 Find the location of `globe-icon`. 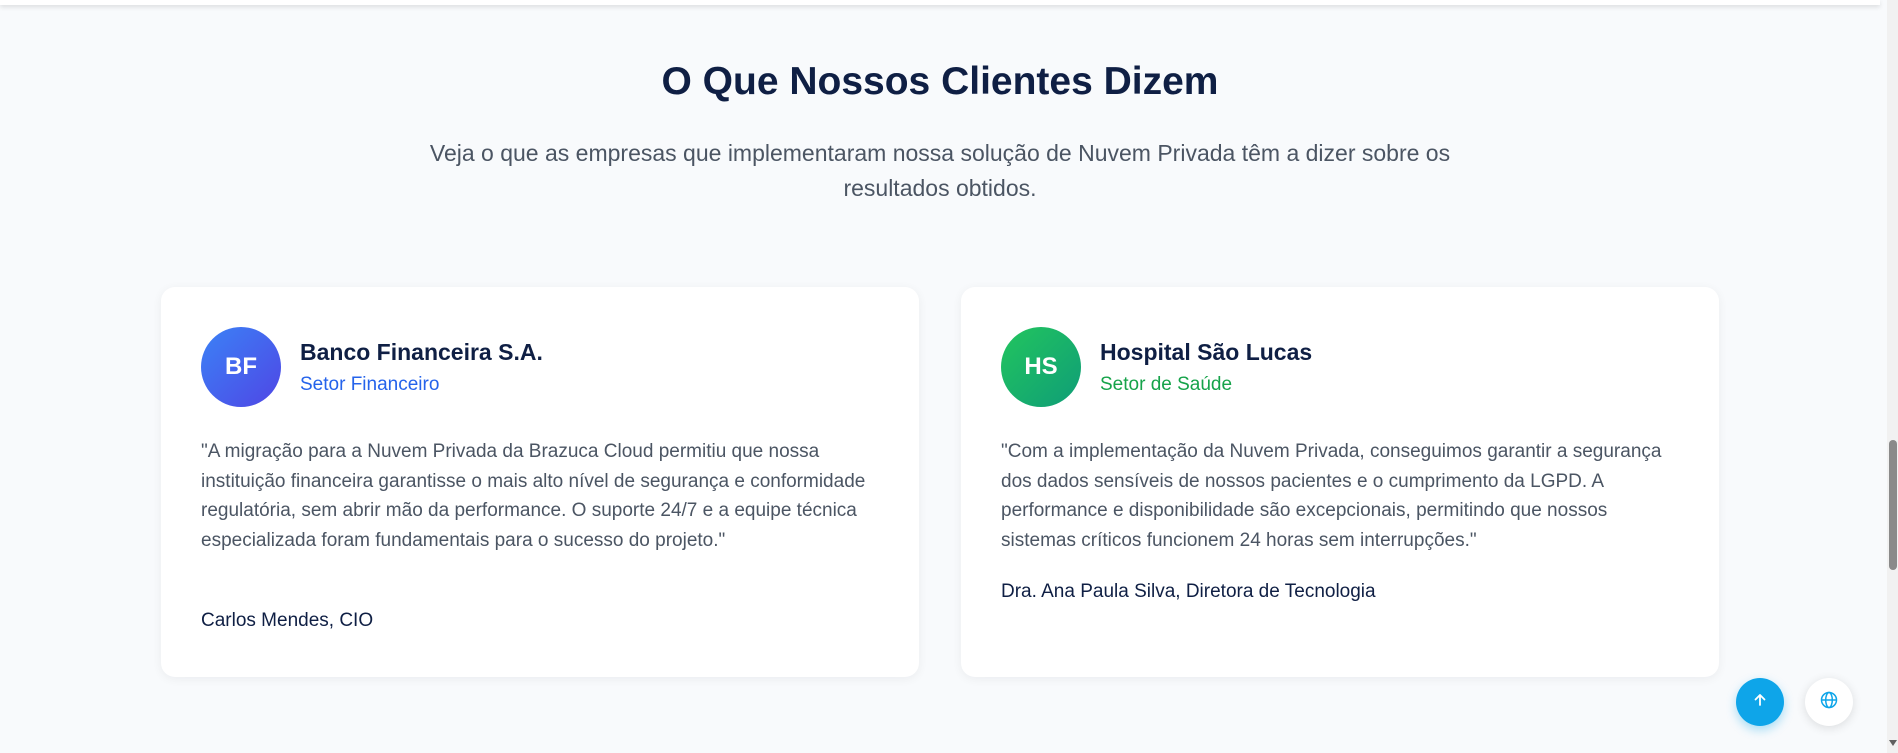

globe-icon is located at coordinates (1829, 702).